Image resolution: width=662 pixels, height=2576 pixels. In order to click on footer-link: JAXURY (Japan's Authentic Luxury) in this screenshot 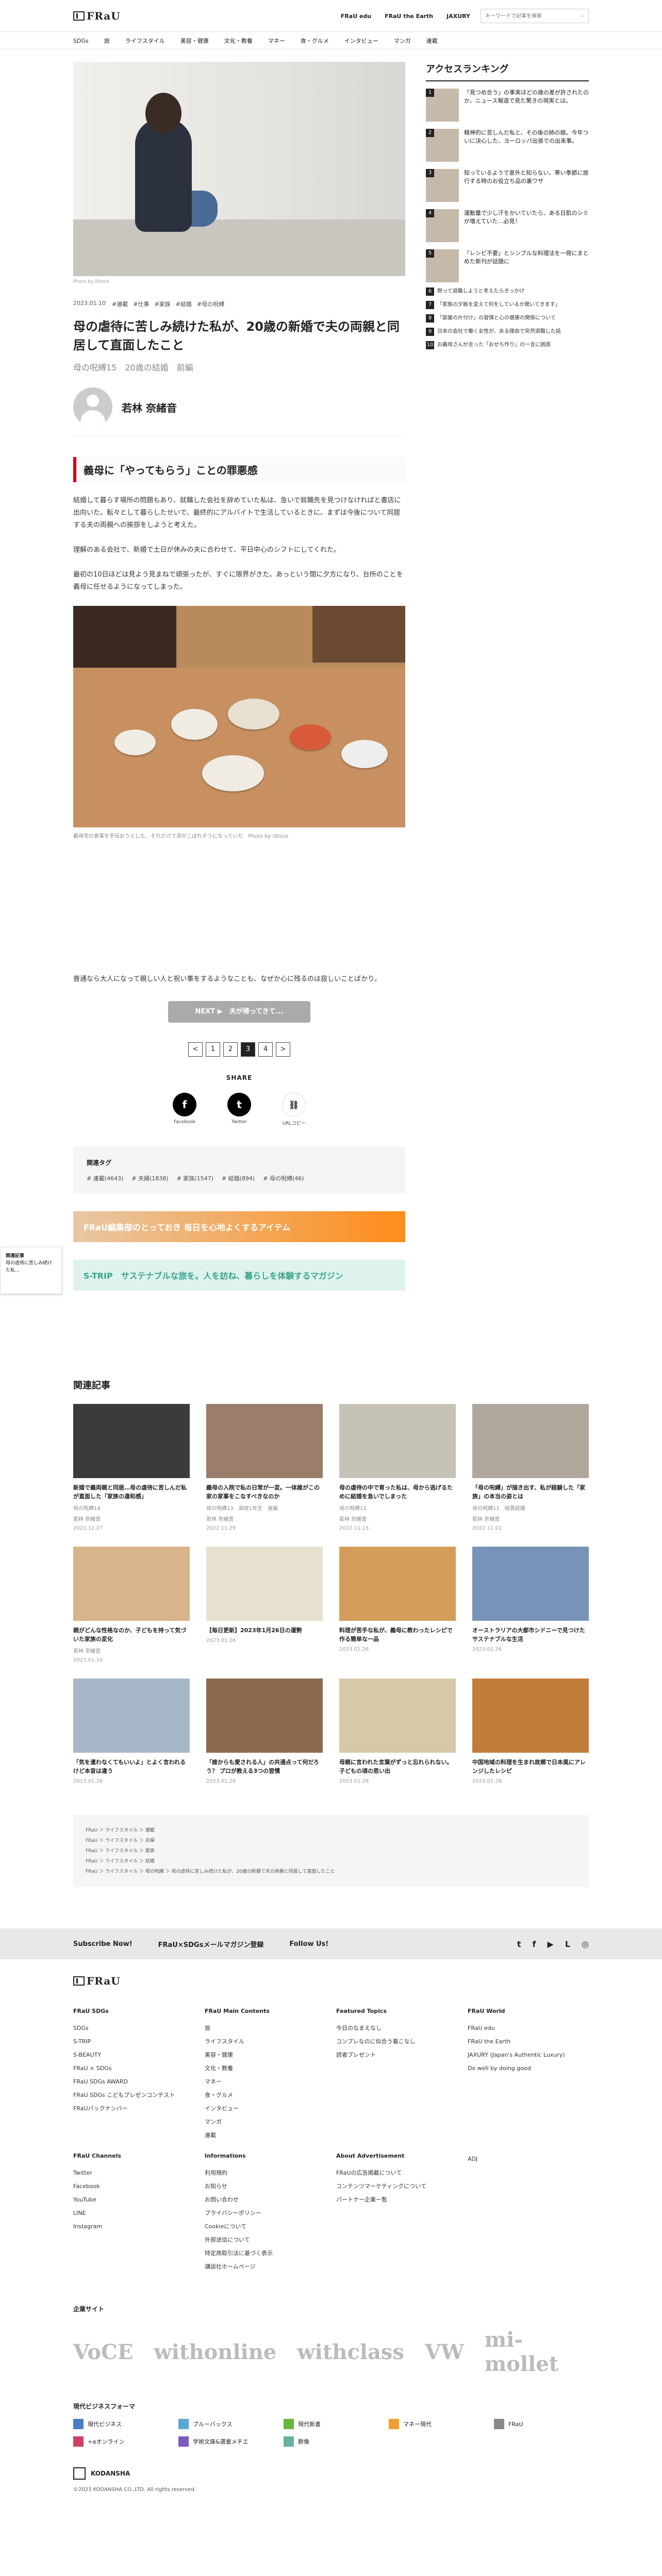, I will do `click(528, 2055)`.